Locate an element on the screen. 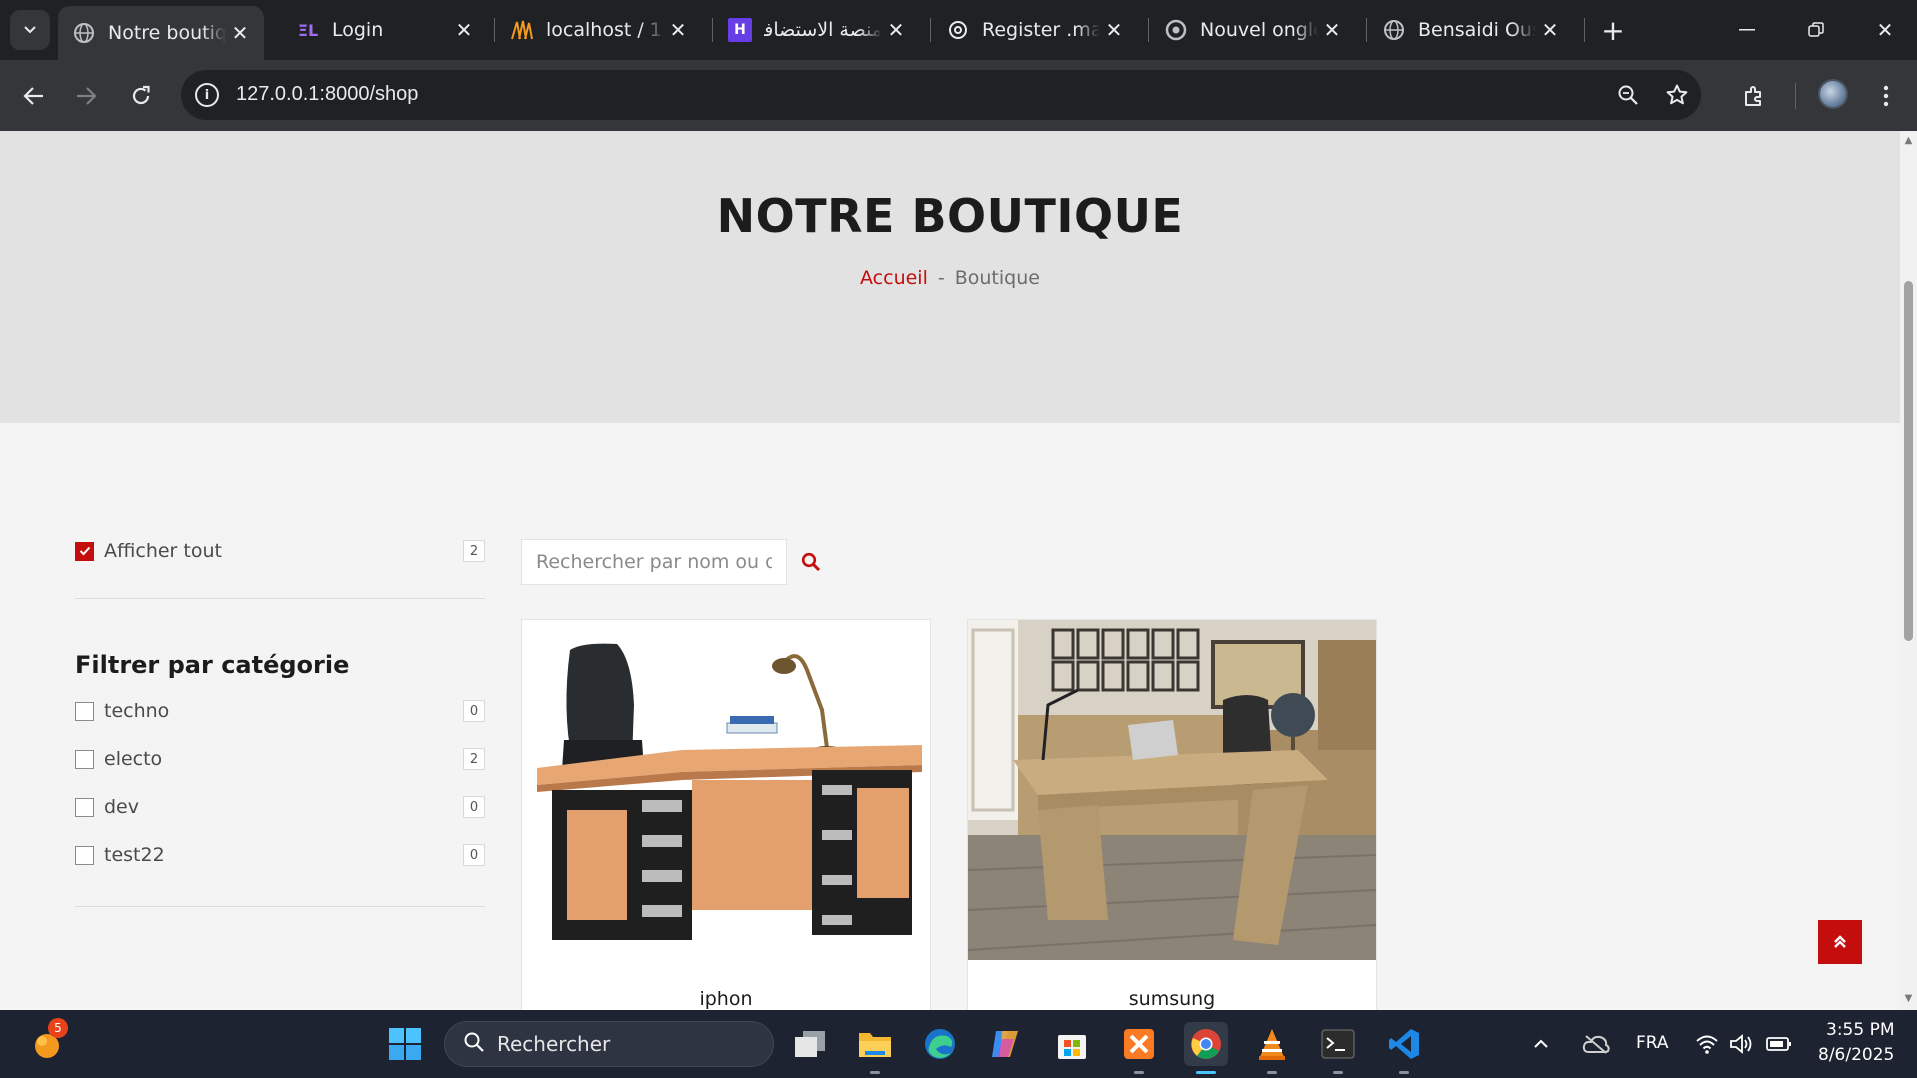 The width and height of the screenshot is (1917, 1078). category-filter-item: dev 0 is located at coordinates (280, 807).